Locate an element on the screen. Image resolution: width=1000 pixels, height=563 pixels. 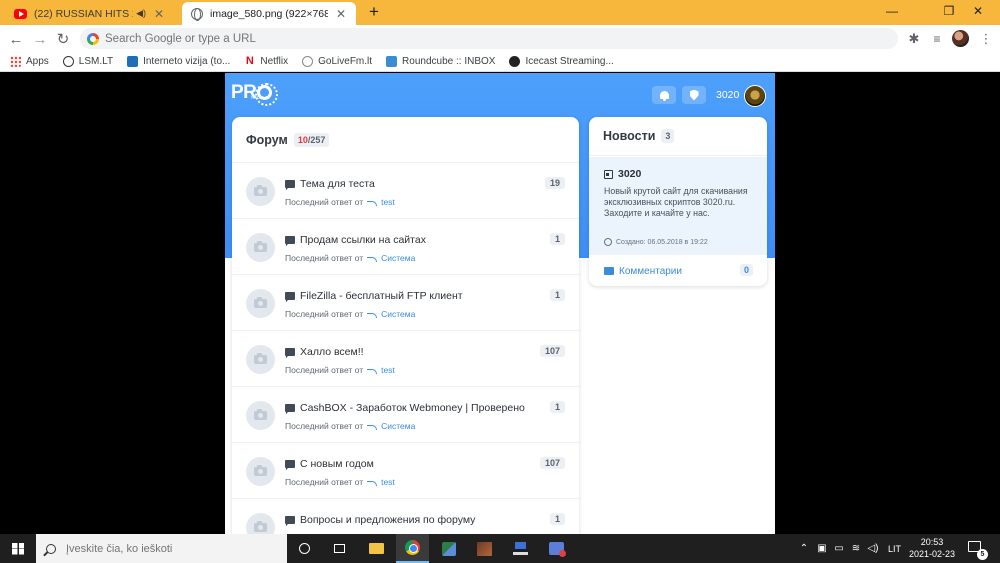
start-button is located at coordinates (18, 548).